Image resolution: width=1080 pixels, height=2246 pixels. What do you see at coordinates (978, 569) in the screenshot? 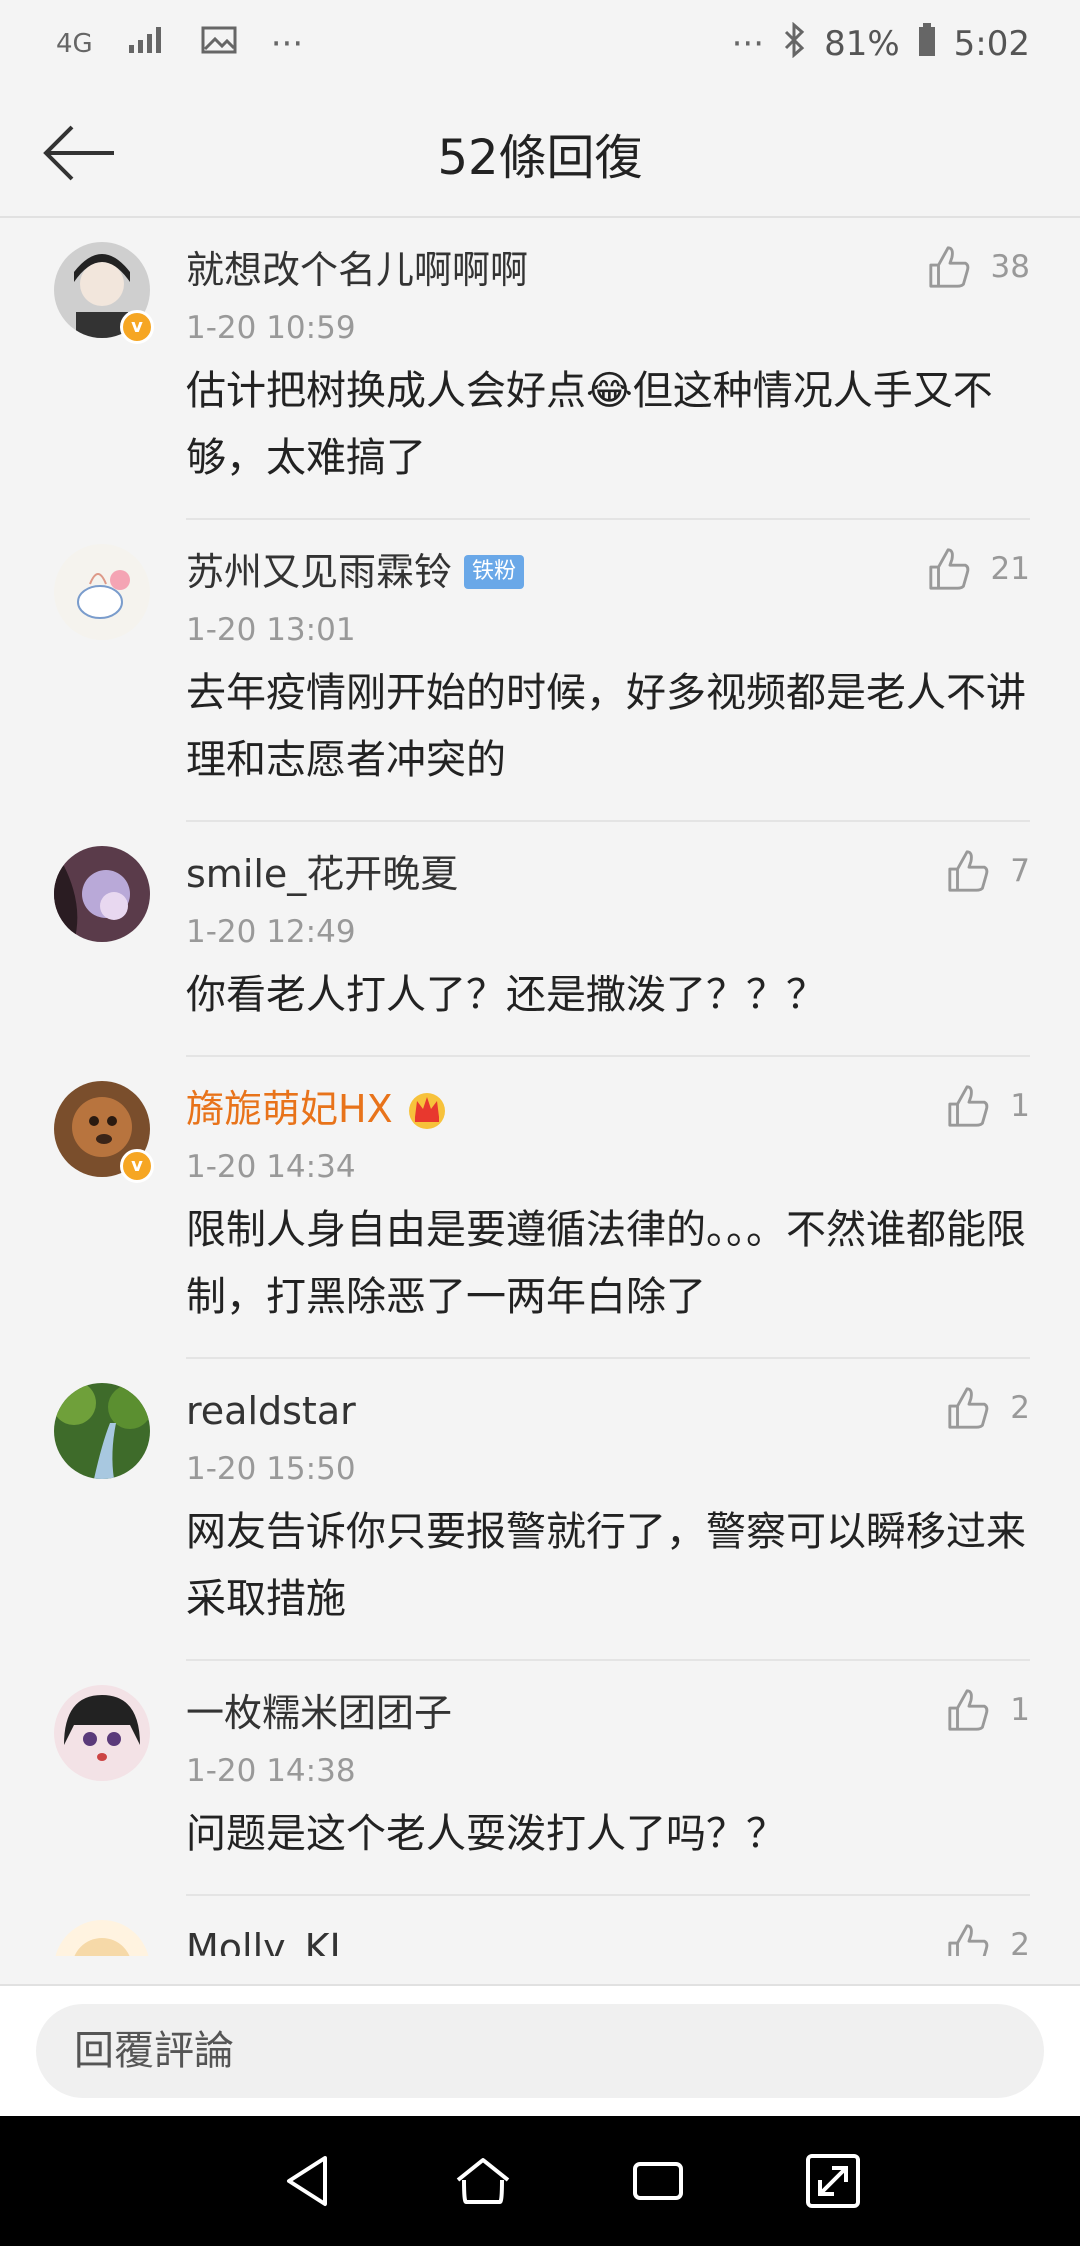
I see `like-button: 21` at bounding box center [978, 569].